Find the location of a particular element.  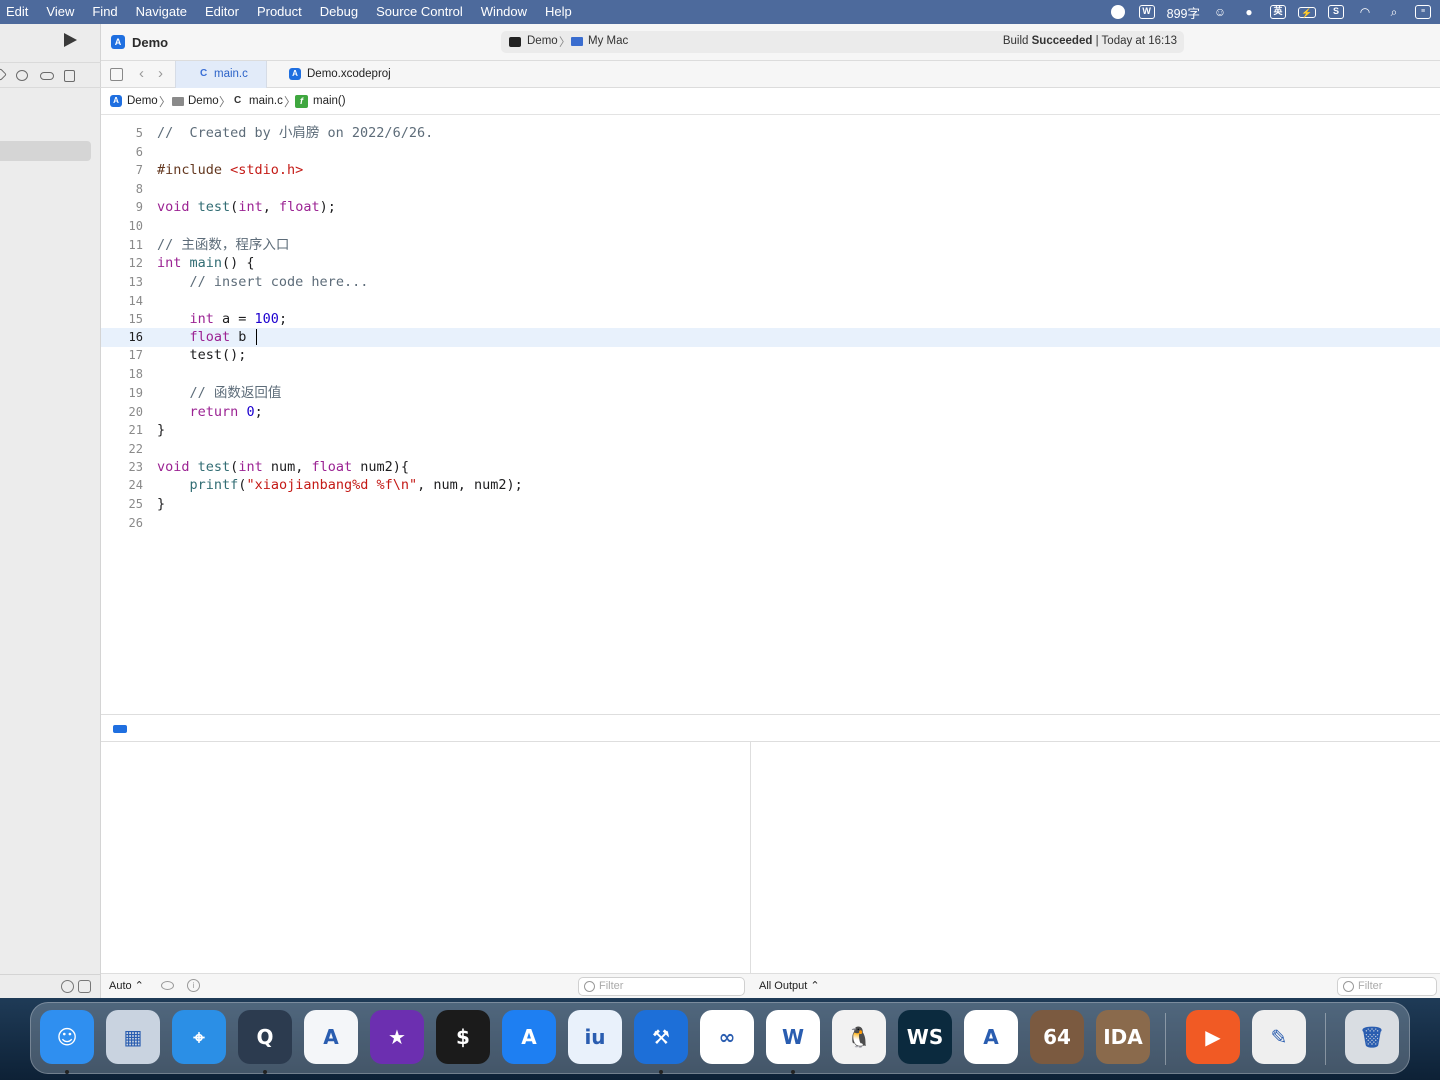

dock-trash-icon: 🗑 is located at coordinates (1372, 1037).